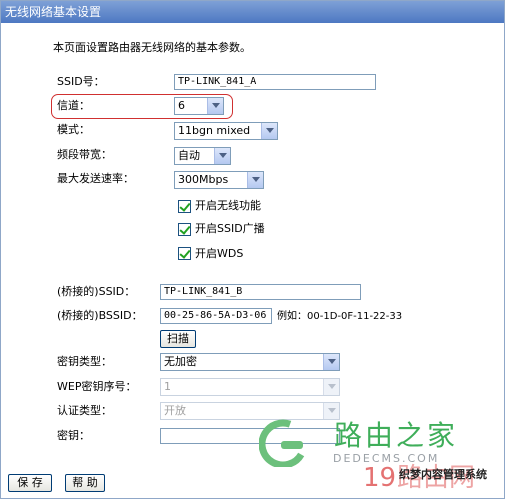 The height and width of the screenshot is (499, 505). What do you see at coordinates (96, 291) in the screenshot?
I see `bridge-ssid-label: (桥接的)SSID：` at bounding box center [96, 291].